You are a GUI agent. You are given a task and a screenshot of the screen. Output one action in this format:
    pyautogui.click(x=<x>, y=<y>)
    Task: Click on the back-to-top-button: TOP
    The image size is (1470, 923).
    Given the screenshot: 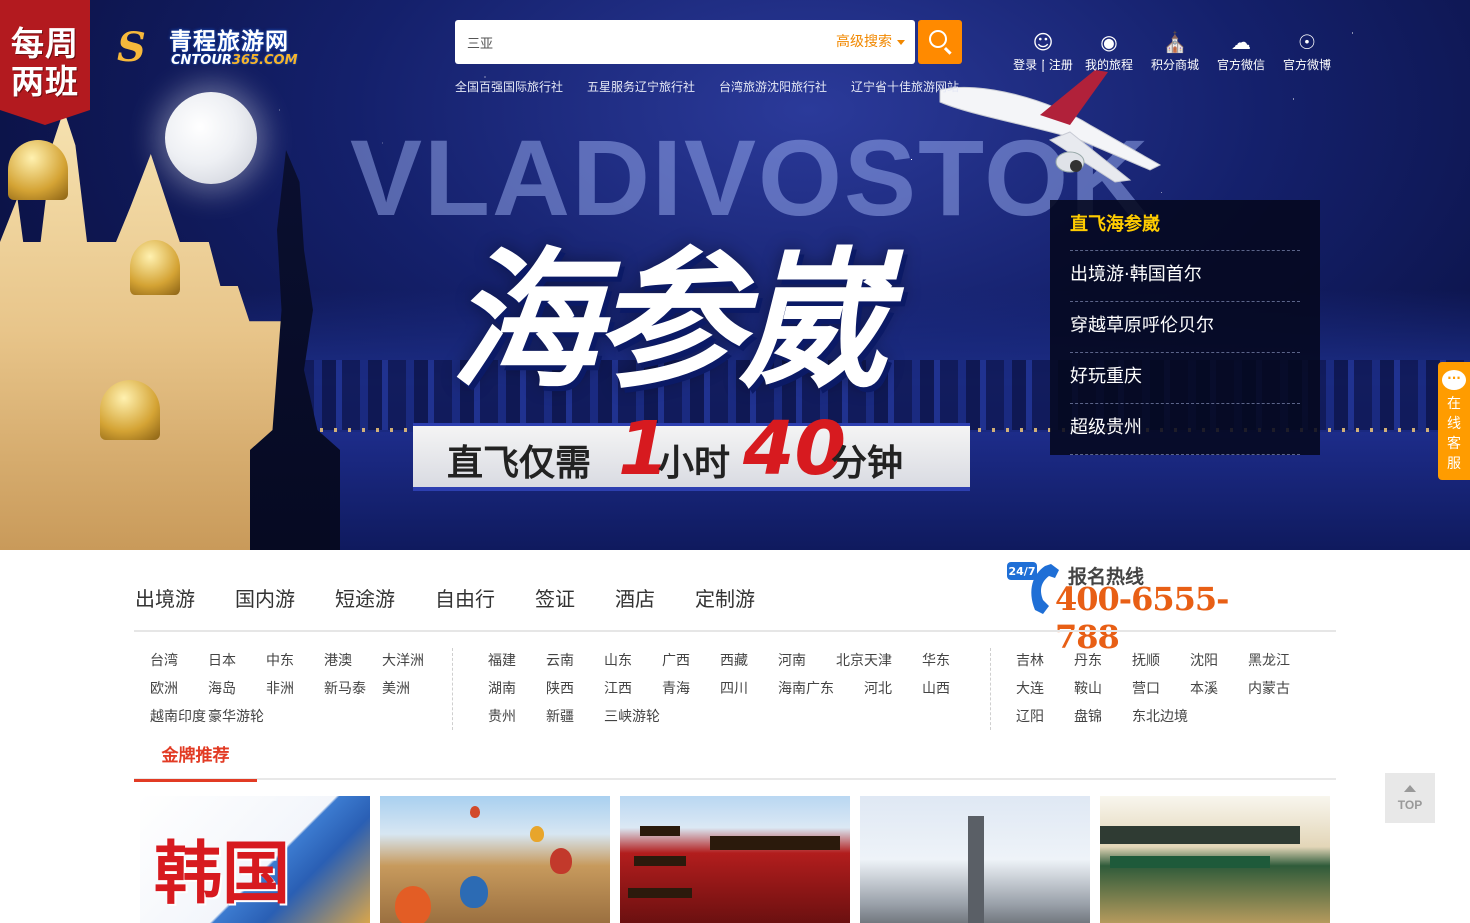 What is the action you would take?
    pyautogui.click(x=1410, y=798)
    